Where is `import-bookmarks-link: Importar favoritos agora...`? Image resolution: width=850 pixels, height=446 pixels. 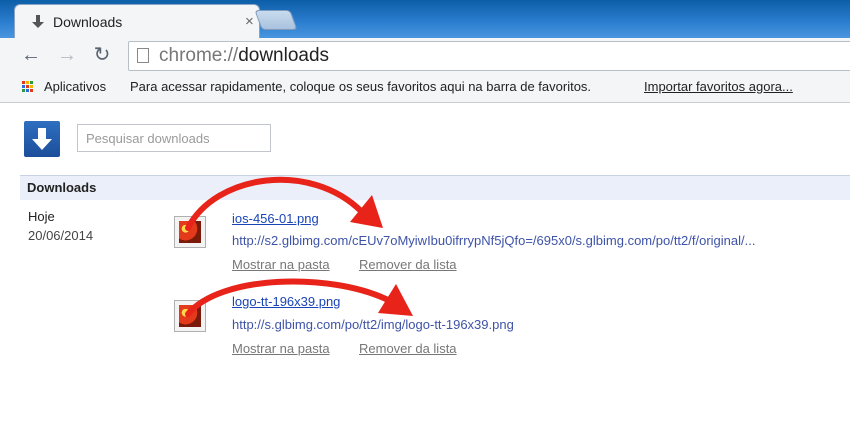 import-bookmarks-link: Importar favoritos agora... is located at coordinates (718, 86).